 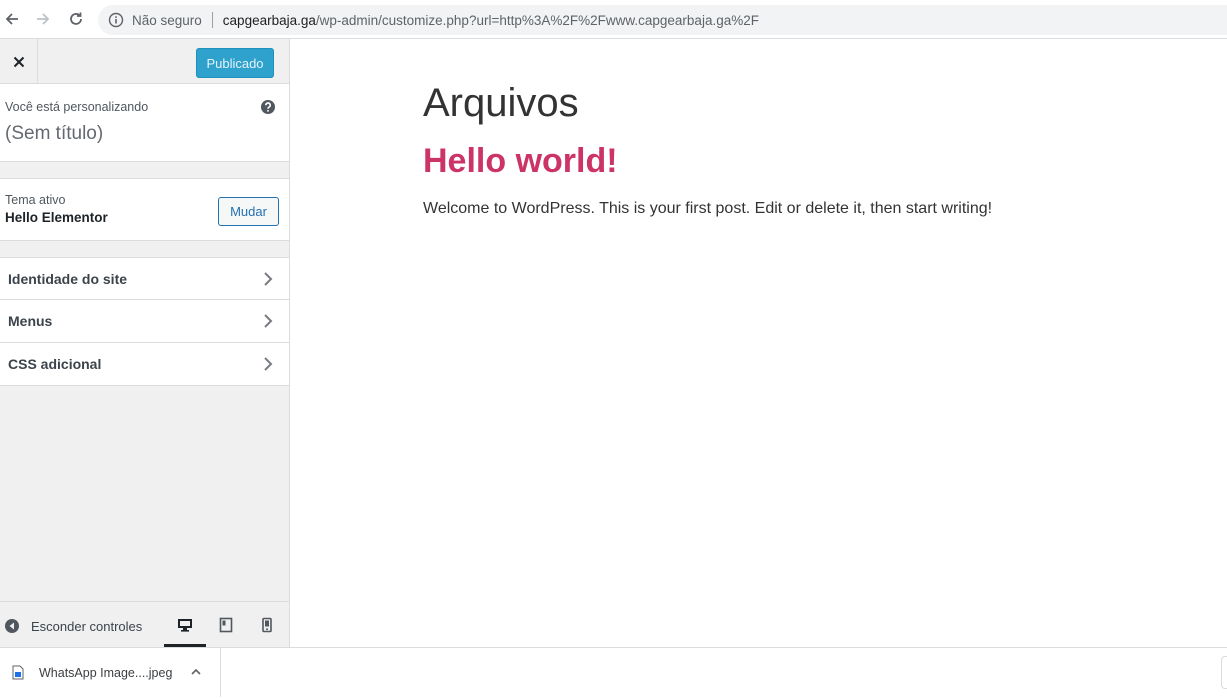 What do you see at coordinates (12, 626) in the screenshot?
I see `collapse-sidebar-icon` at bounding box center [12, 626].